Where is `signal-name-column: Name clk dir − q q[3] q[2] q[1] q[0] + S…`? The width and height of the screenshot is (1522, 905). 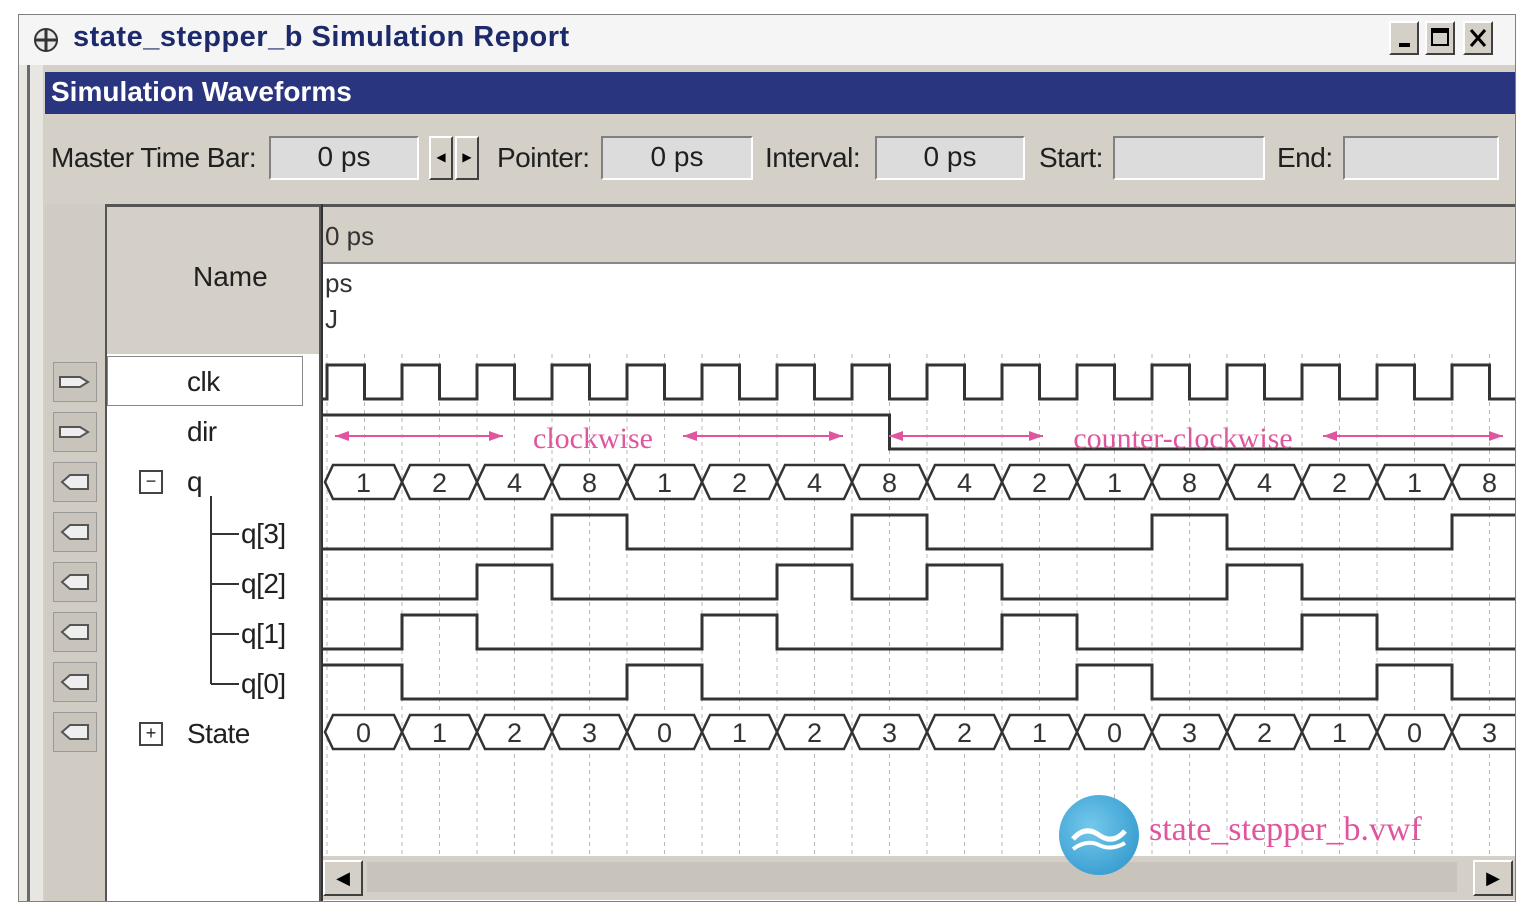 signal-name-column: Name clk dir − q q[3] q[2] q[1] q[0] + S… is located at coordinates (214, 552).